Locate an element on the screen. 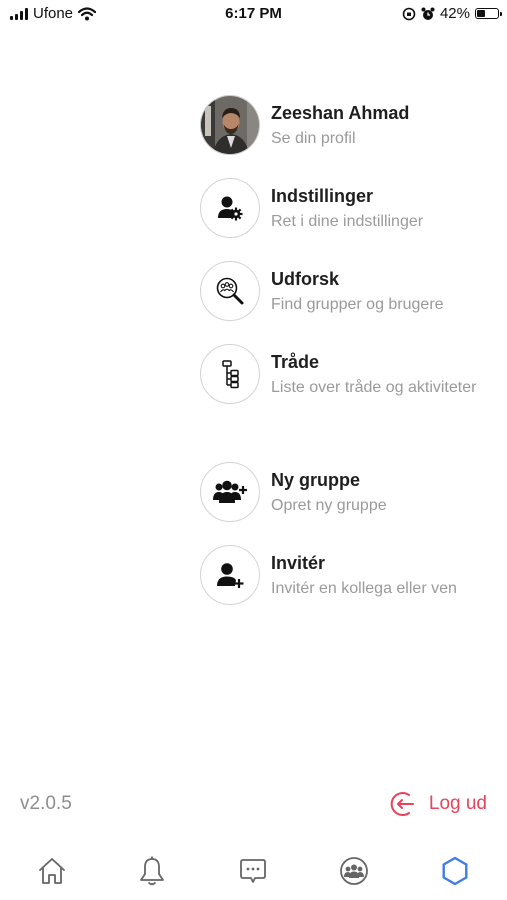 The height and width of the screenshot is (900, 507). menu-item-label: Tråde is located at coordinates (295, 361).